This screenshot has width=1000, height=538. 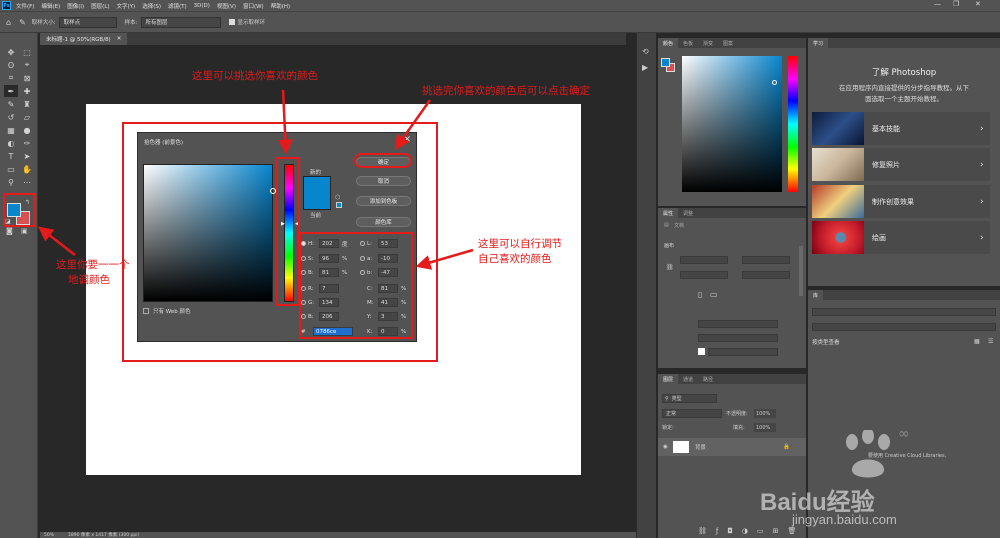 I want to click on annotation-swatch-line2: 地调颜色, so click(x=89, y=280).